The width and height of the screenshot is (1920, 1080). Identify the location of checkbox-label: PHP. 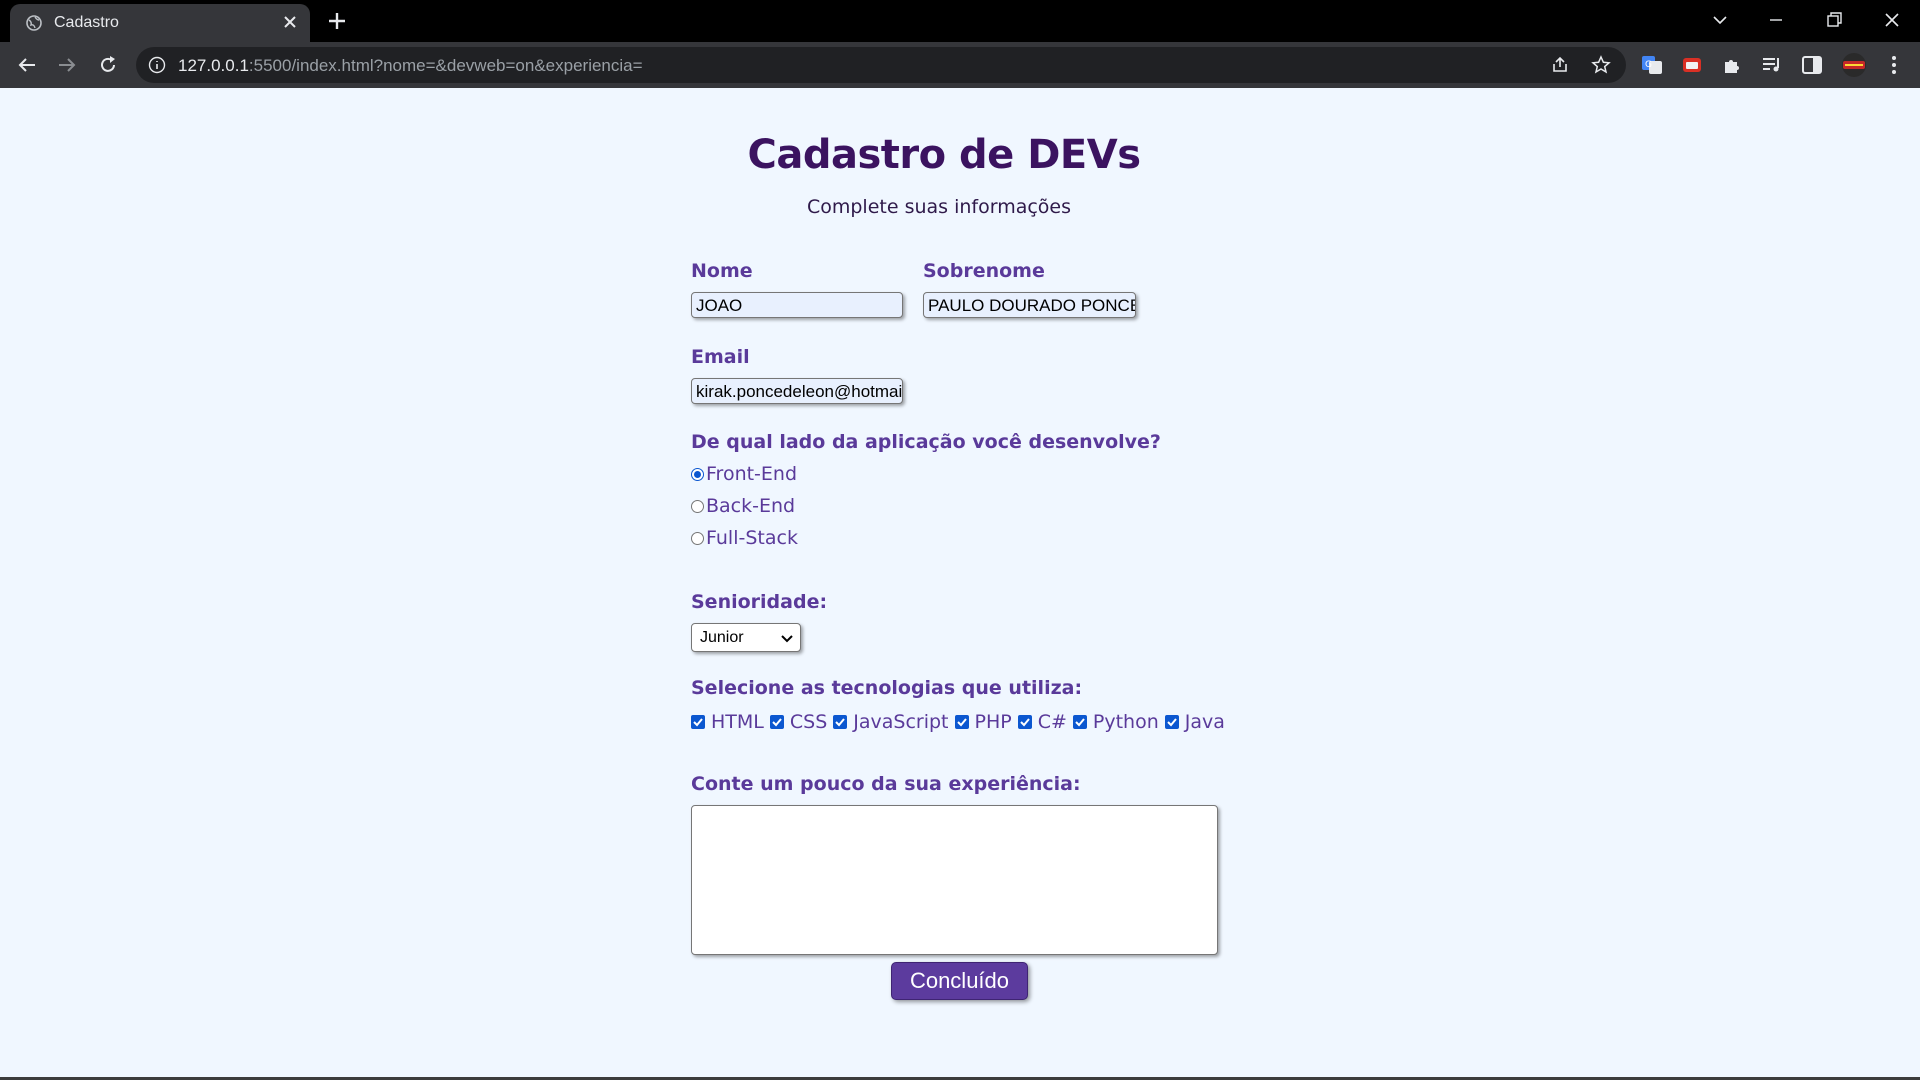
(993, 722).